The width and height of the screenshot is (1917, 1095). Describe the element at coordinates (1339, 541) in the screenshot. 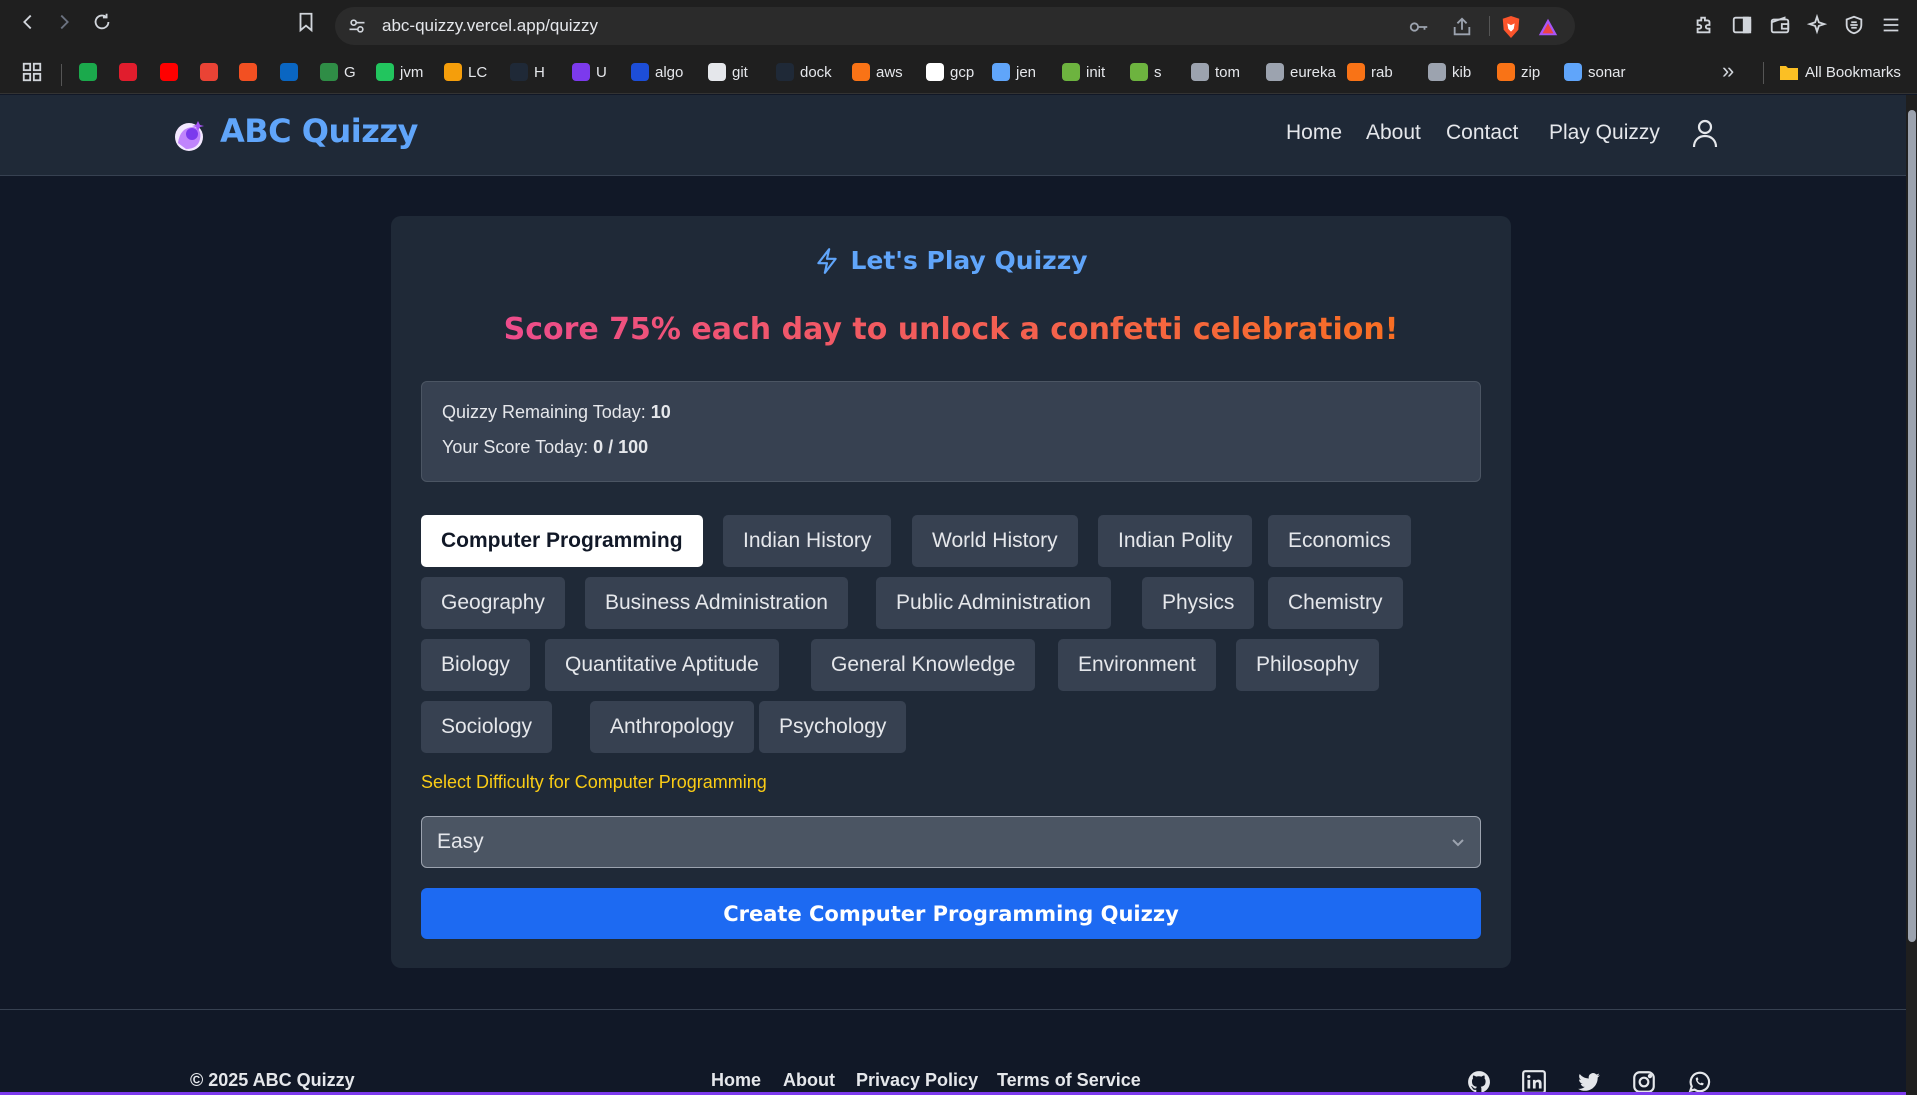

I see `category-button: Economics` at that location.